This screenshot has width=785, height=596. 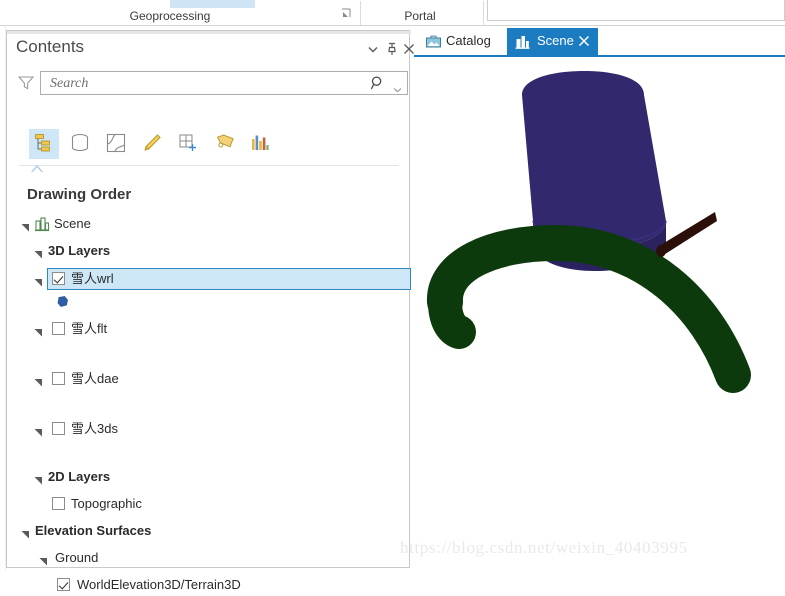 I want to click on tree-group-2d-layers: 2D Layers, so click(x=209, y=477).